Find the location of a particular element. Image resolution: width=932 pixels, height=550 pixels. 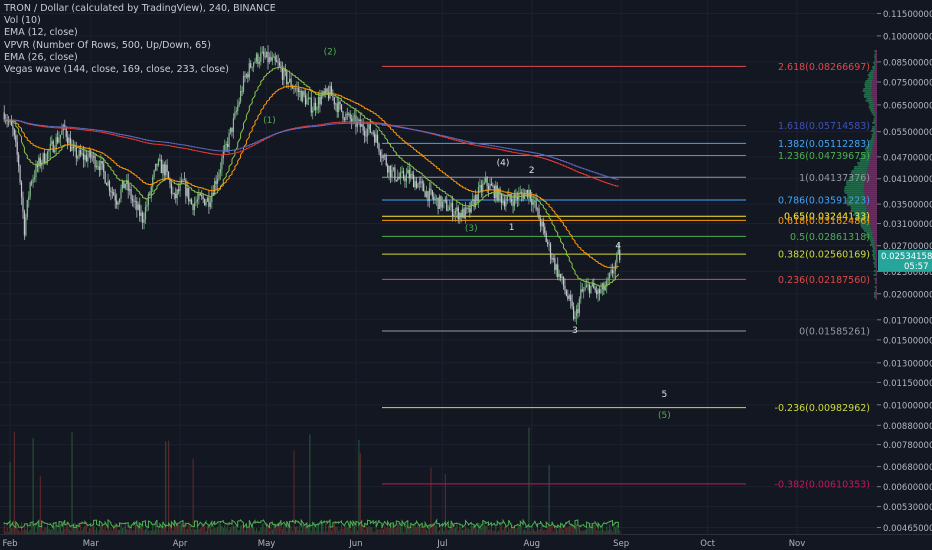

fib-level-label: 0.236(0.02187560) is located at coordinates (824, 280).